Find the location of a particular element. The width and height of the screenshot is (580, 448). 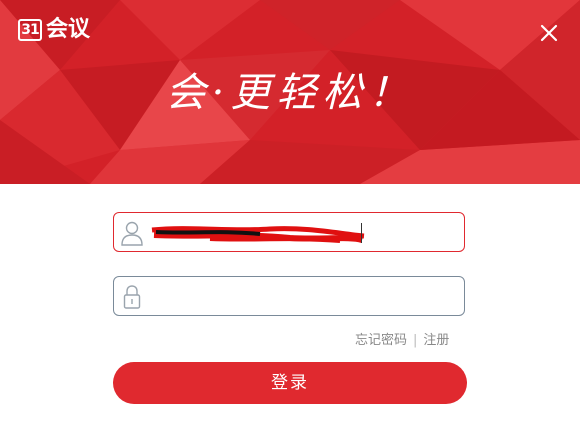

redaction-scribble is located at coordinates (258, 234).